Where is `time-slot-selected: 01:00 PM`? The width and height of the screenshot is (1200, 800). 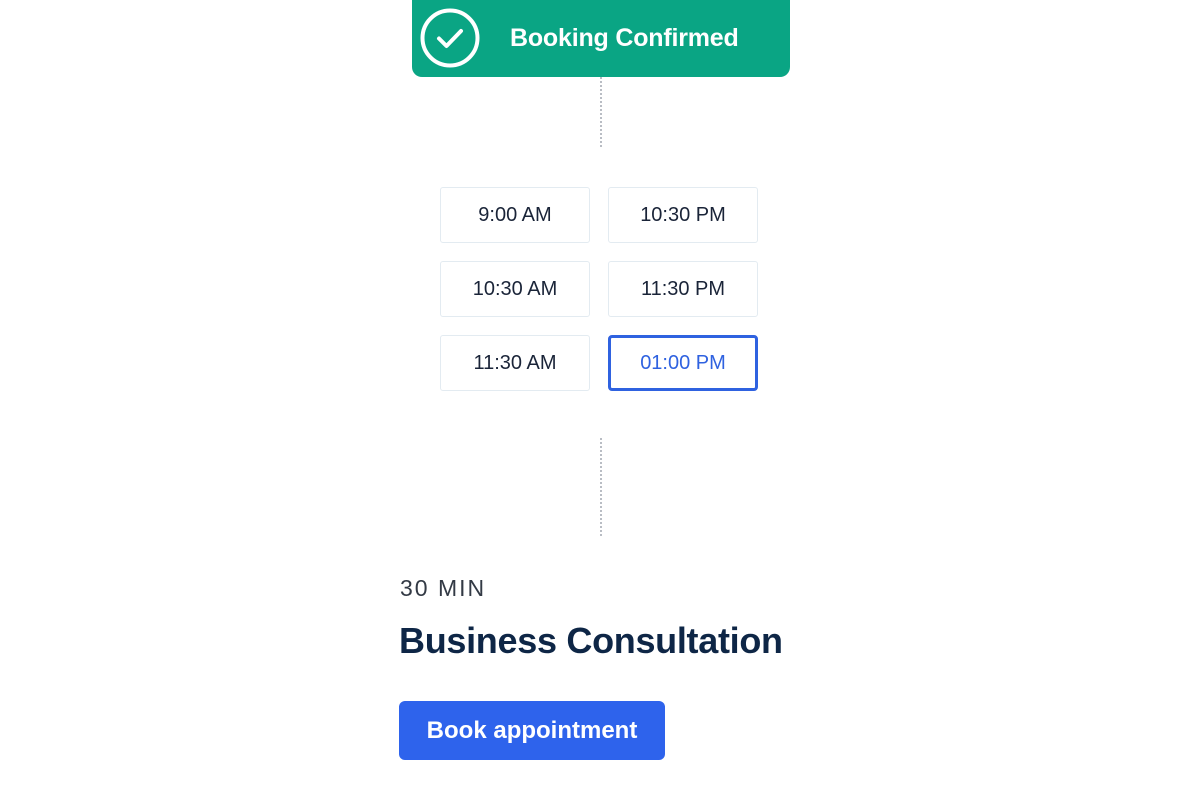 time-slot-selected: 01:00 PM is located at coordinates (683, 363).